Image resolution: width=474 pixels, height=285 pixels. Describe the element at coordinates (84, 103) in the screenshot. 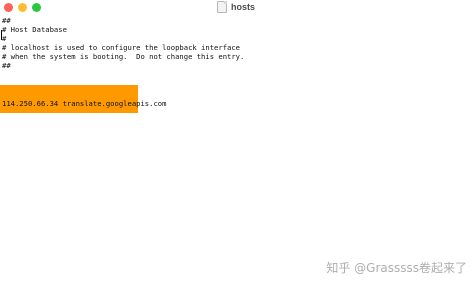

I see `editor-line-hosts-entry: 114.250.66.34 translate.googleapis.com` at that location.